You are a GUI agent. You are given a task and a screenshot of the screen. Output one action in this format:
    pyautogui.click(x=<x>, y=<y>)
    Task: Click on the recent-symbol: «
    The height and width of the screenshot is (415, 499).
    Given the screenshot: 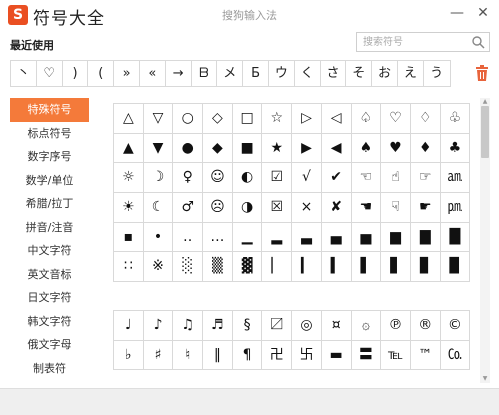 What is the action you would take?
    pyautogui.click(x=153, y=73)
    